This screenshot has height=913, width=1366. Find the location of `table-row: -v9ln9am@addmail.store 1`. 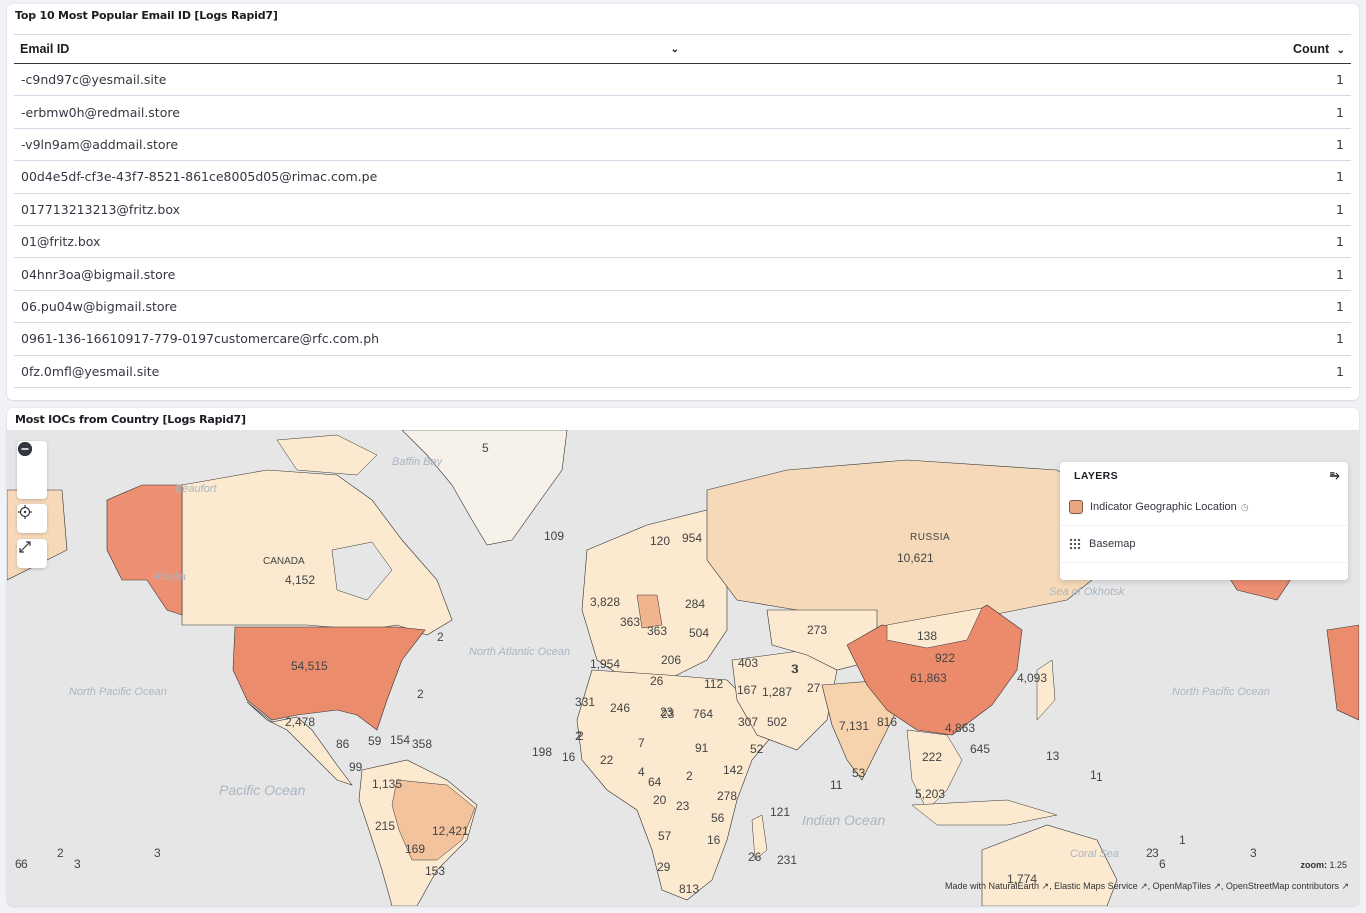

table-row: -v9ln9am@addmail.store 1 is located at coordinates (682, 145).